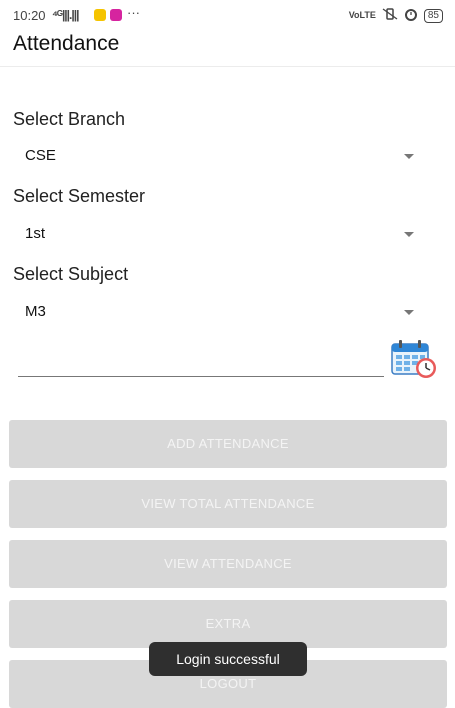 Image resolution: width=455 pixels, height=708 pixels. Describe the element at coordinates (228, 624) in the screenshot. I see `extra-button: EXTRA` at that location.